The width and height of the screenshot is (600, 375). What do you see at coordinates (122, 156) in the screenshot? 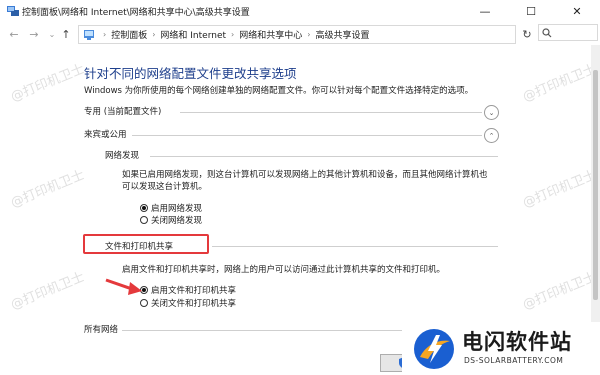
I see `network-discovery-title: 网络发现` at bounding box center [122, 156].